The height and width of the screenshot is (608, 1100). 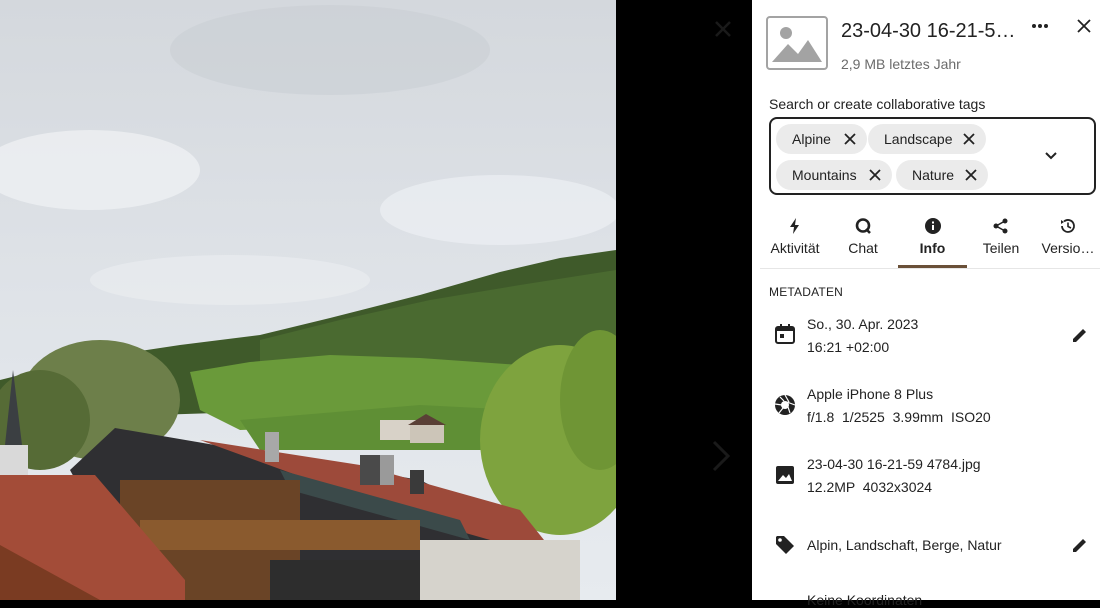 What do you see at coordinates (1051, 156) in the screenshot?
I see `chevron-down-icon` at bounding box center [1051, 156].